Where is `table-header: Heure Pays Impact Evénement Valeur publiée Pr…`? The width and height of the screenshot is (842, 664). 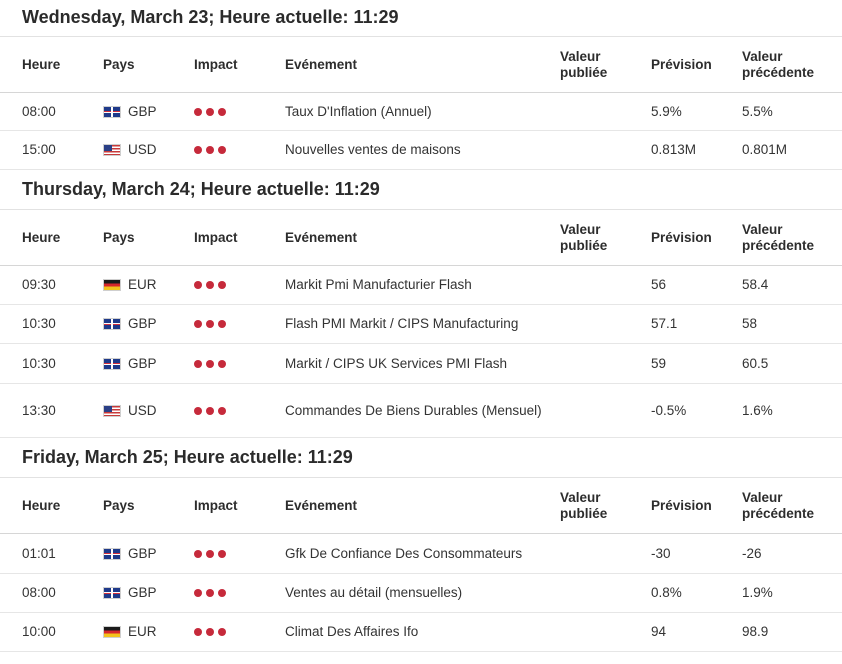 table-header: Heure Pays Impact Evénement Valeur publiée Pr… is located at coordinates (421, 65).